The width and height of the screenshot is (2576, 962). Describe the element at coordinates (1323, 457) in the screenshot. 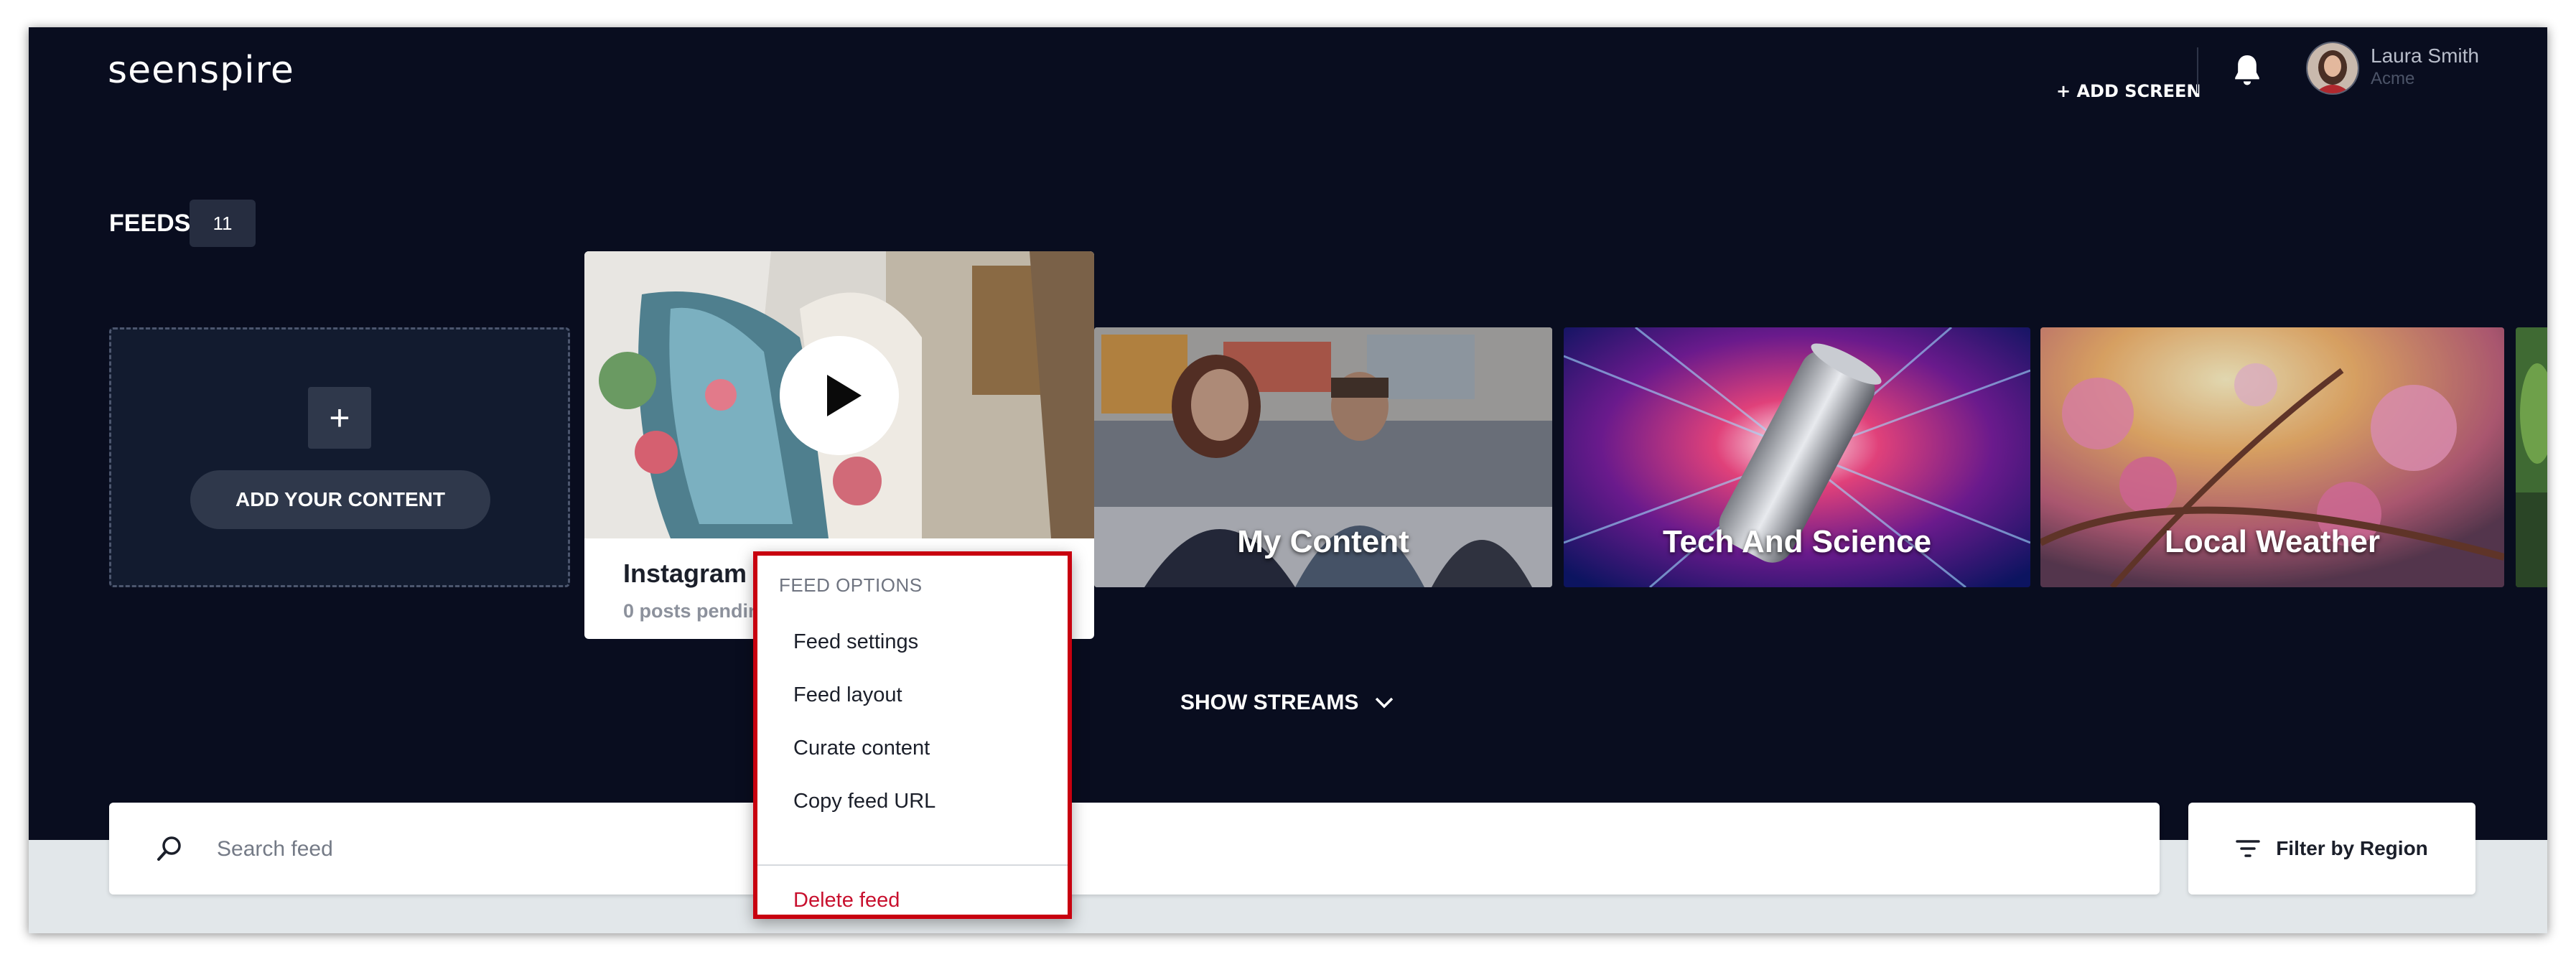

I see `feed-tile-my-content: My Content` at that location.